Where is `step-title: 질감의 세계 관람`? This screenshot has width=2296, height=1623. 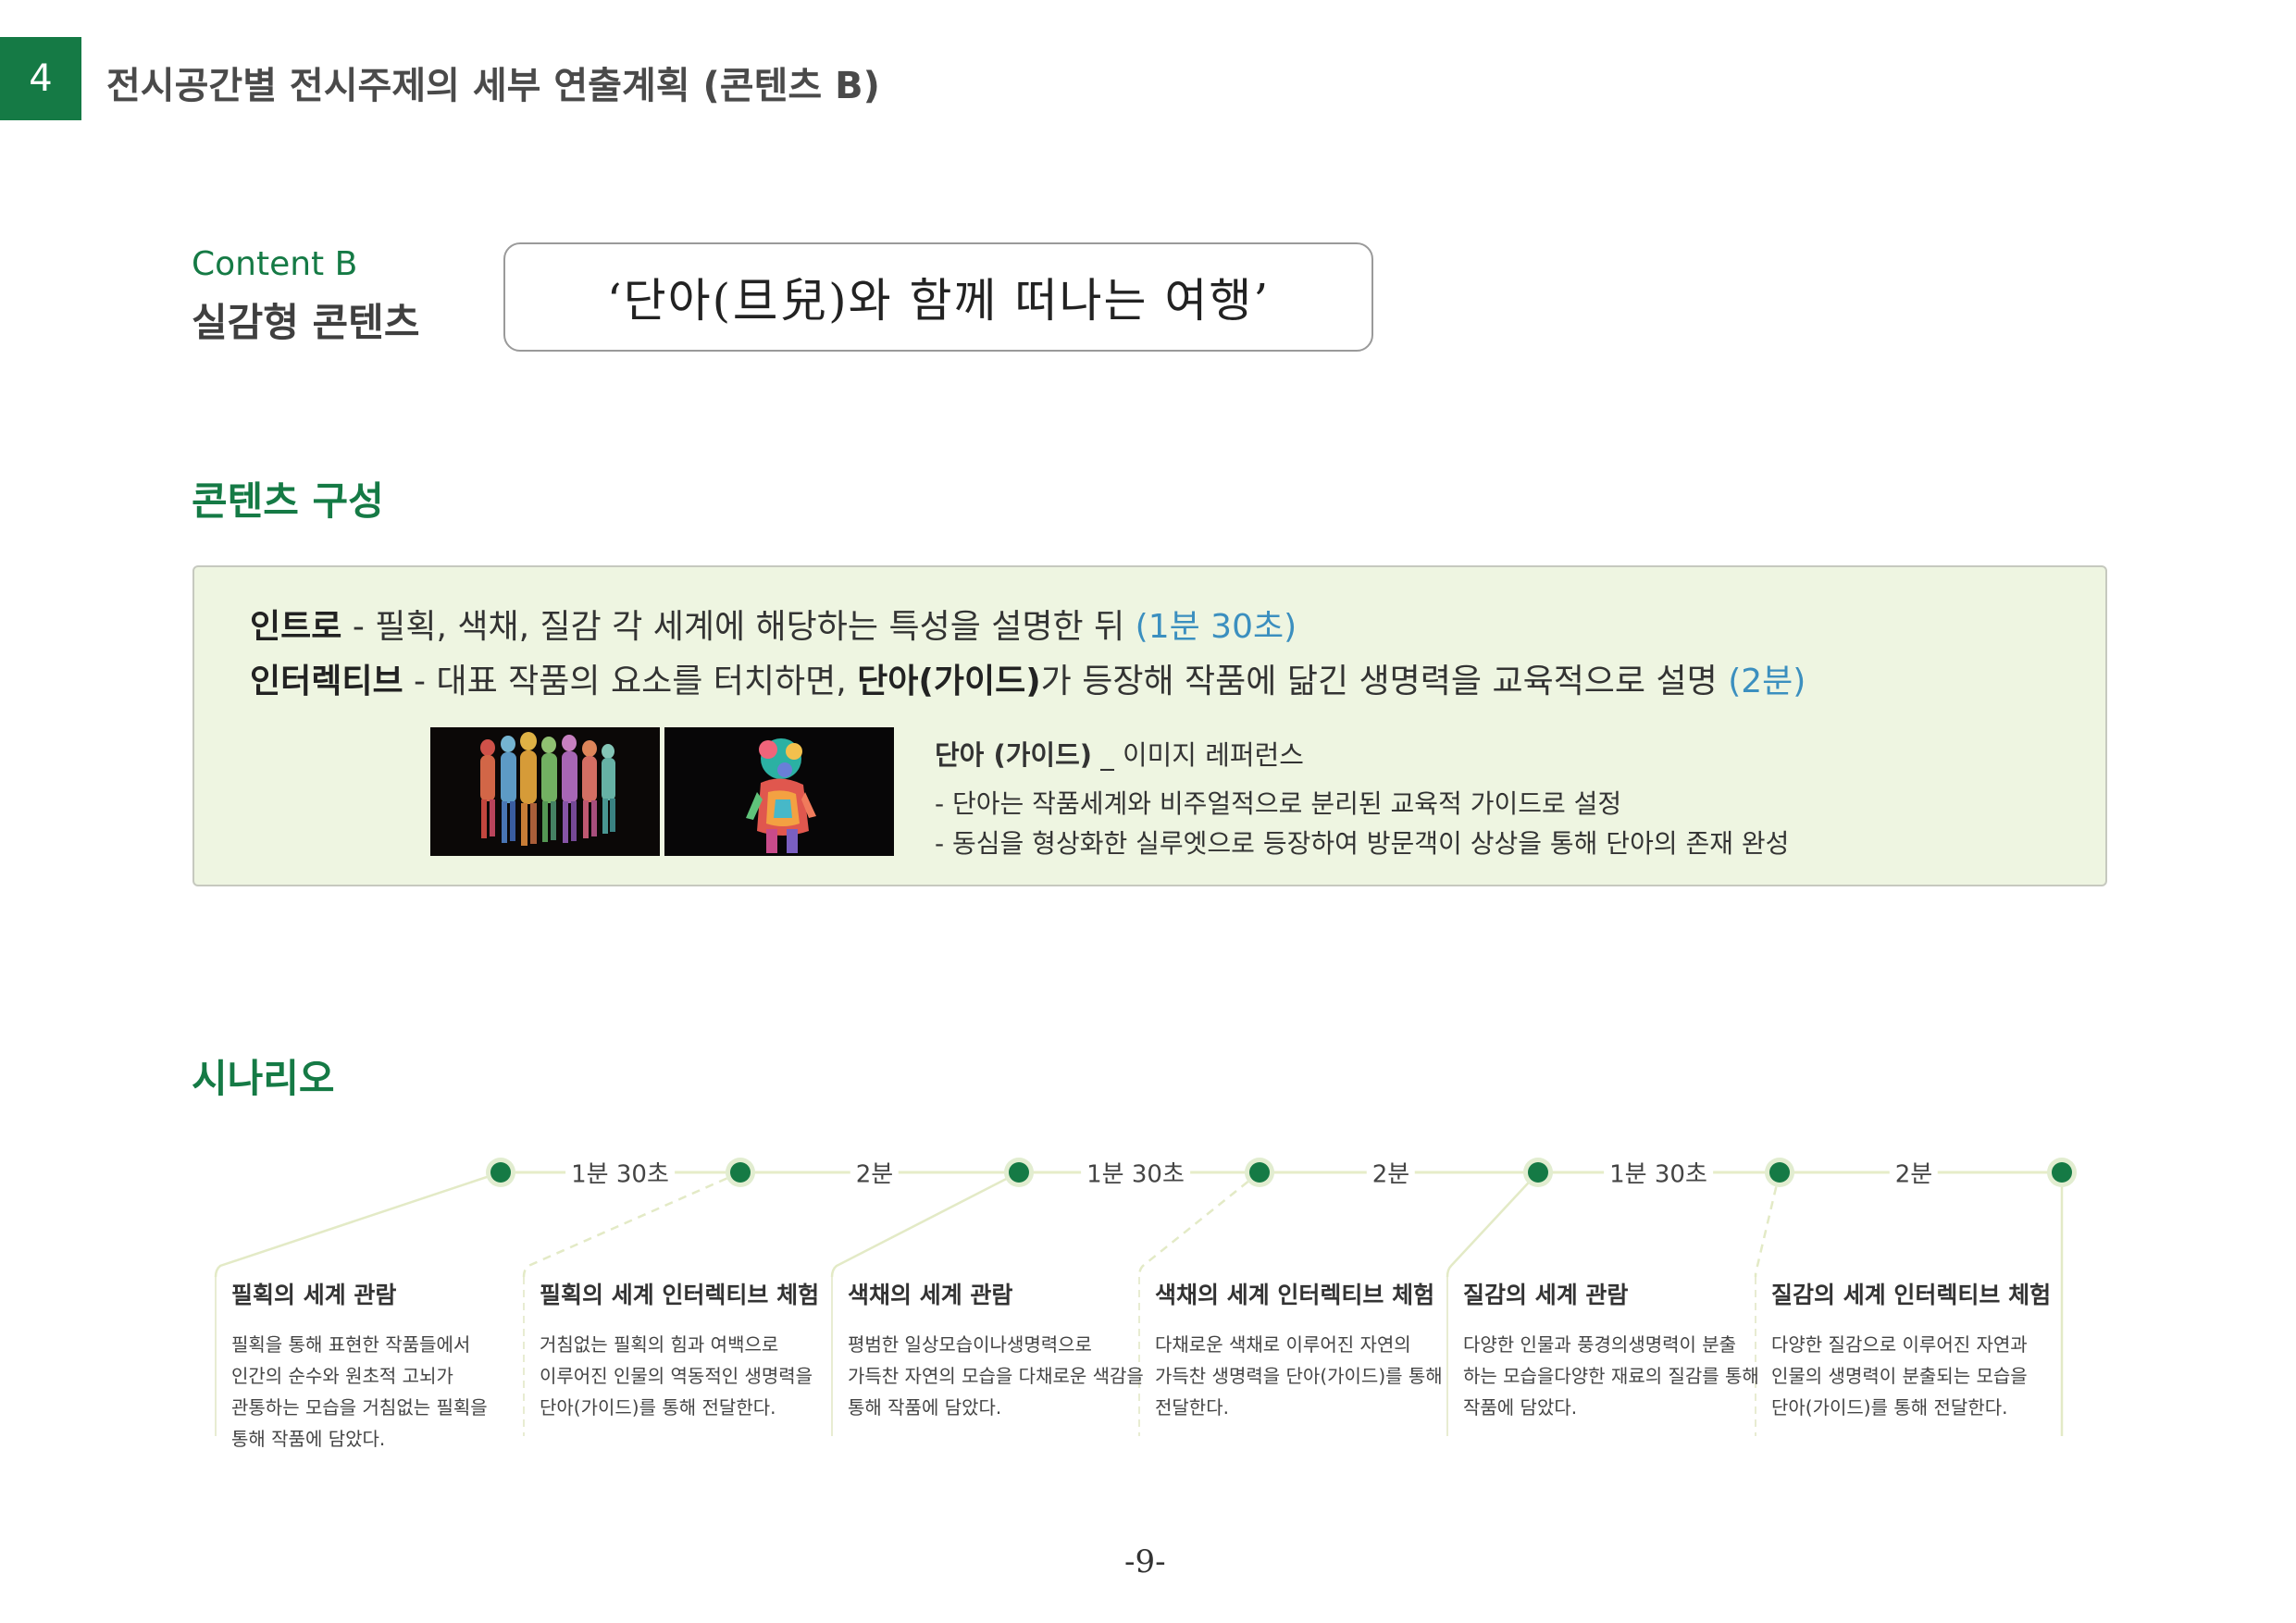
step-title: 질감의 세계 관람 is located at coordinates (1546, 1295).